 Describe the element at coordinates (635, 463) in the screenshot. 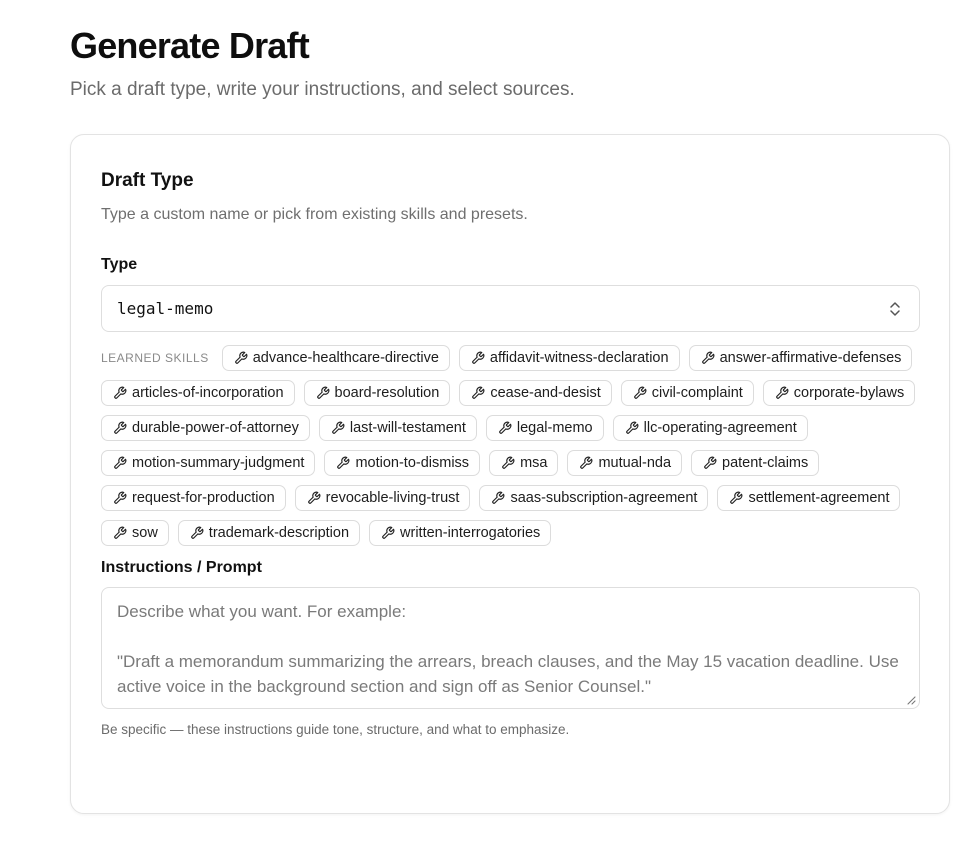

I see `skill-chip-label: mutual-nda` at that location.